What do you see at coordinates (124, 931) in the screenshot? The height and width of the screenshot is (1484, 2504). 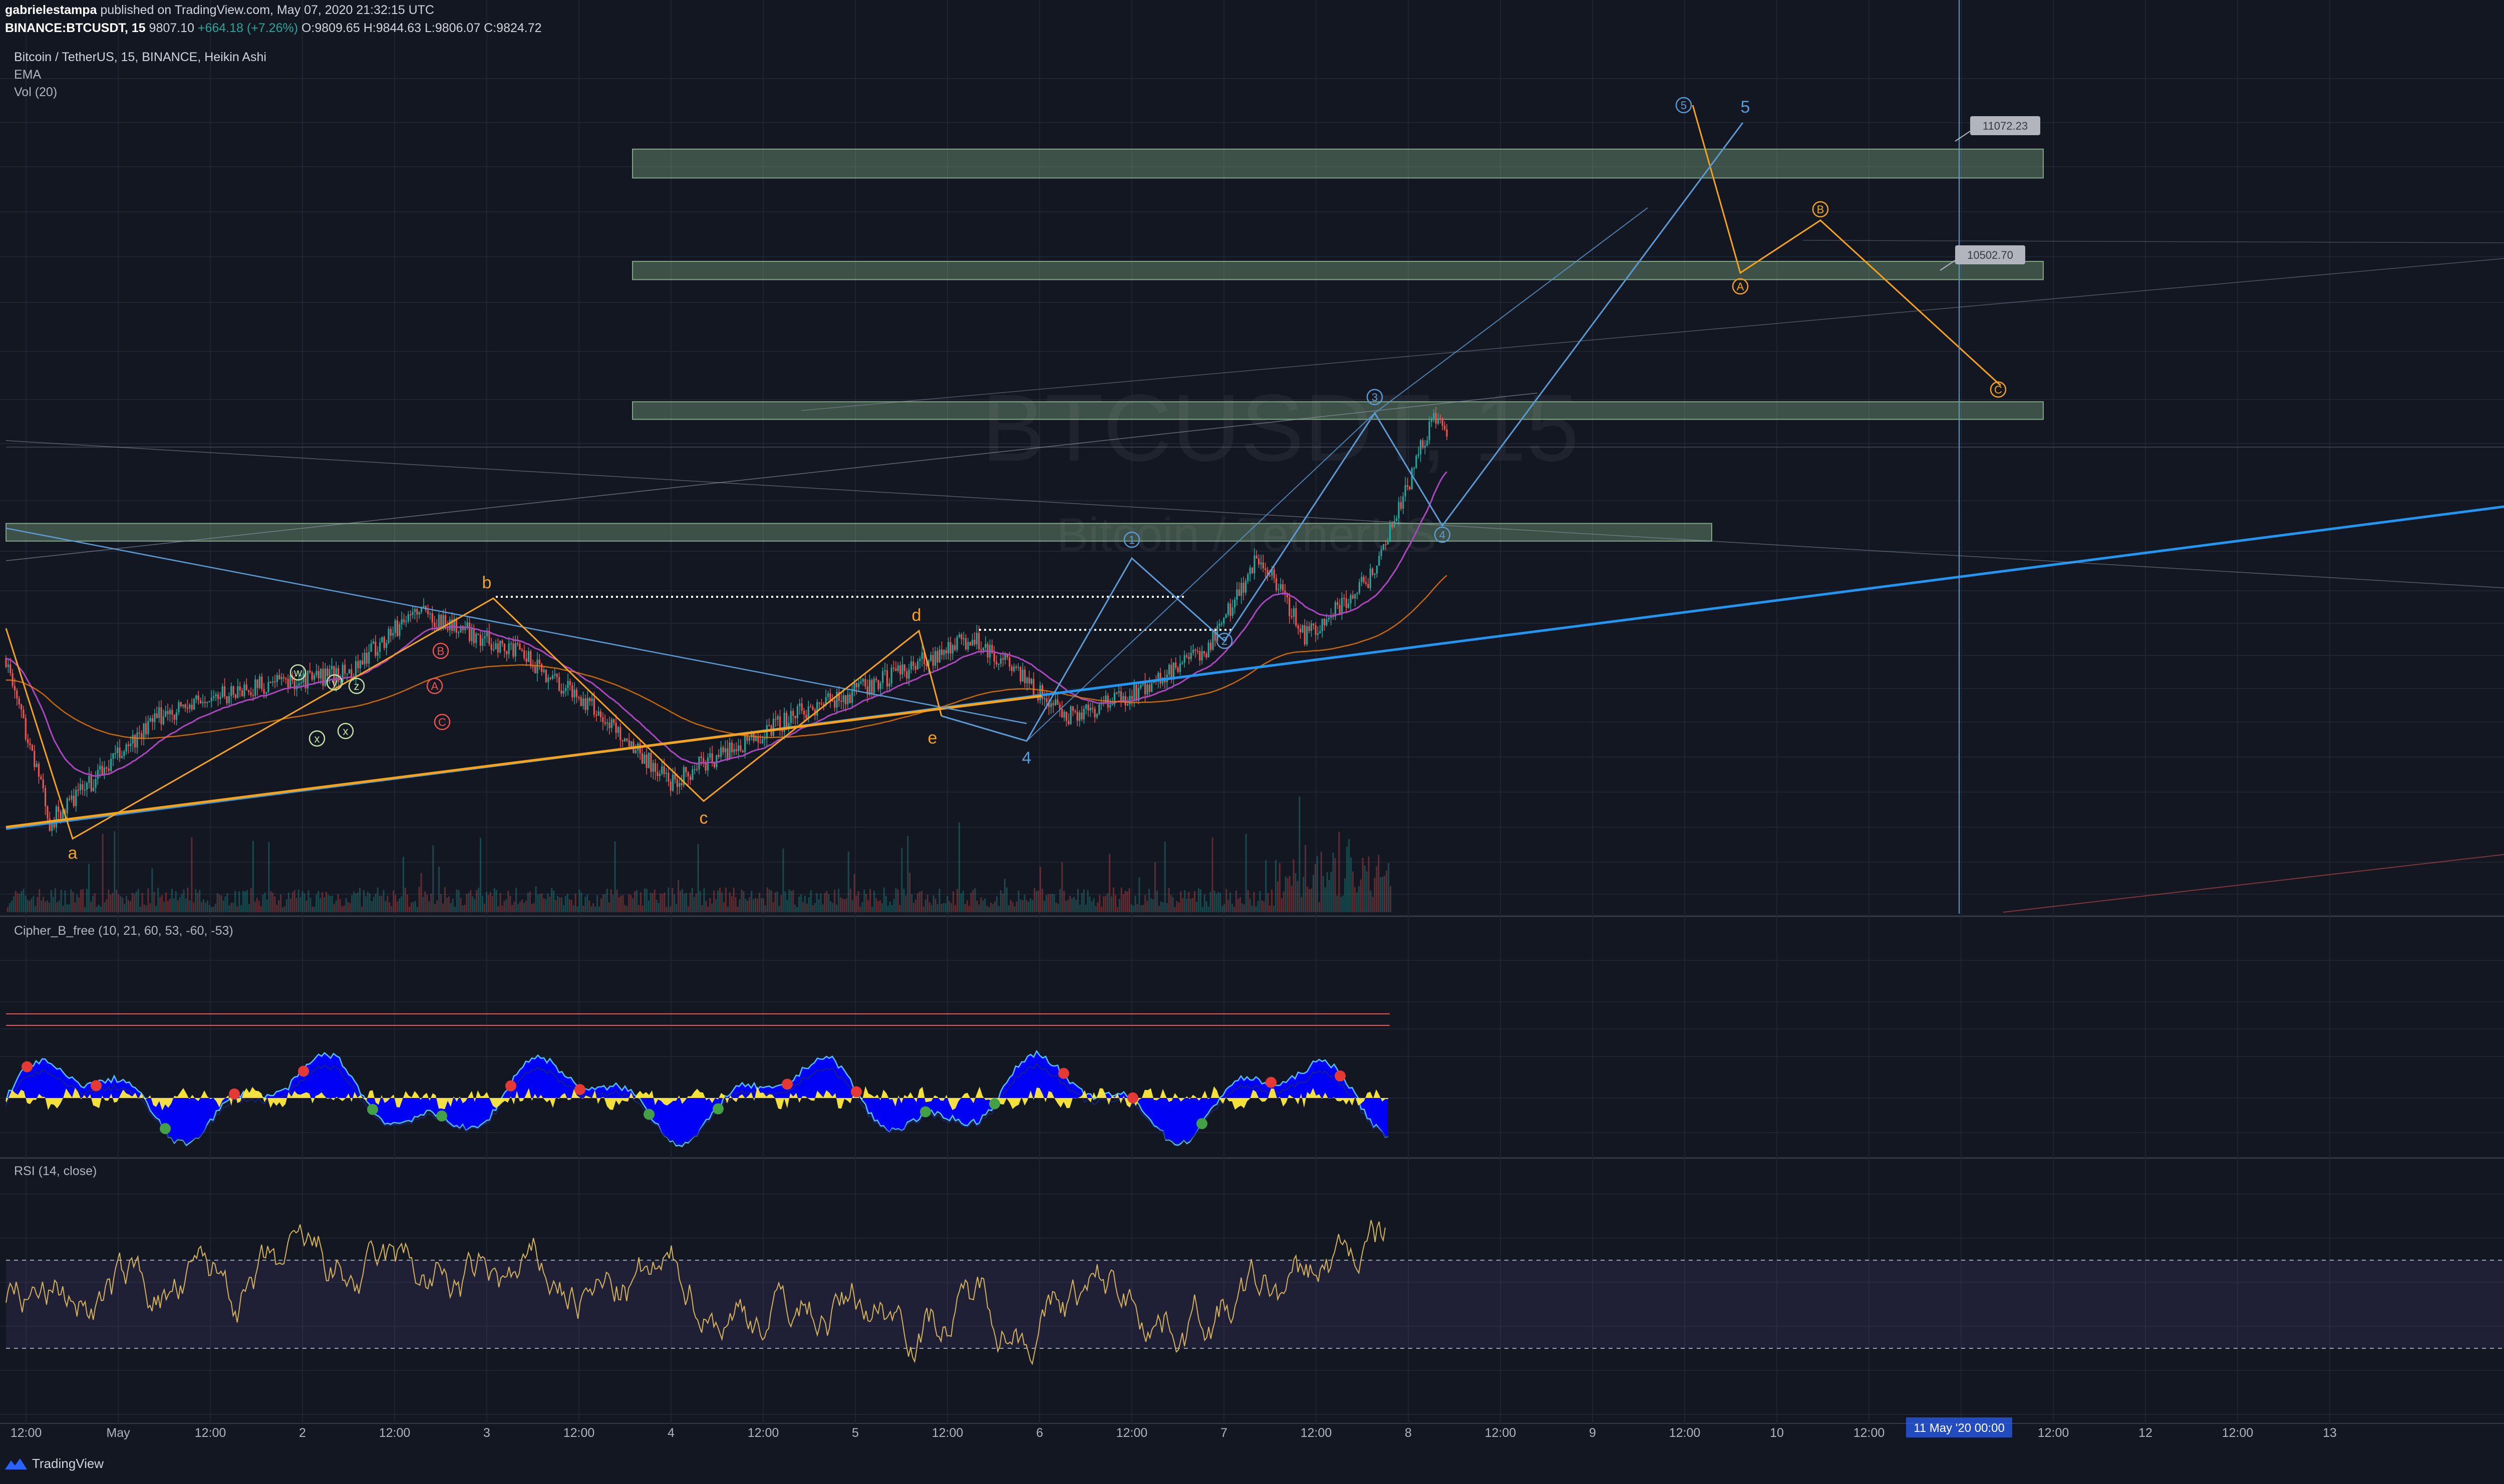 I see `cipher-b-title: Cipher_B_free (10, 21, 60, 53, -60, -53)` at bounding box center [124, 931].